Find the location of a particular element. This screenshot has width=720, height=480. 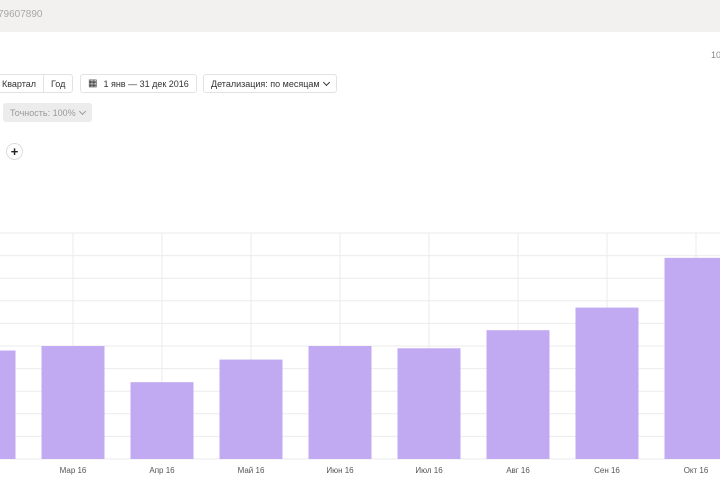

x-tick-label: Авг 16 is located at coordinates (518, 470).